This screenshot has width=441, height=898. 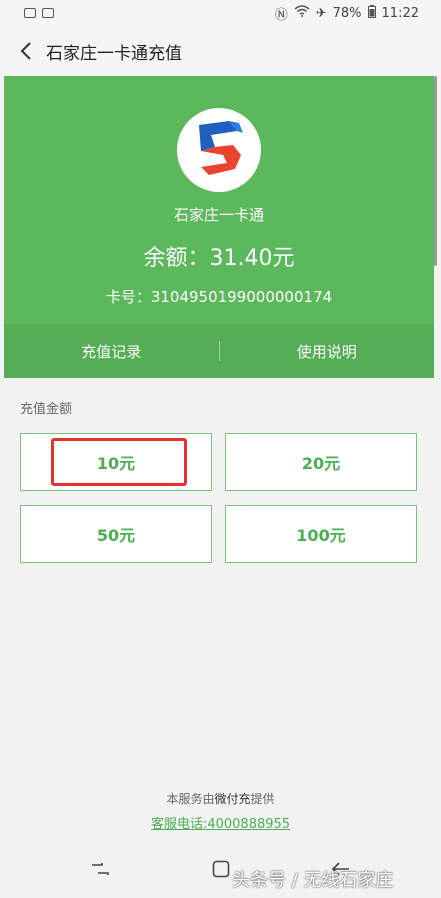 What do you see at coordinates (400, 13) in the screenshot?
I see `clock: 11:22` at bounding box center [400, 13].